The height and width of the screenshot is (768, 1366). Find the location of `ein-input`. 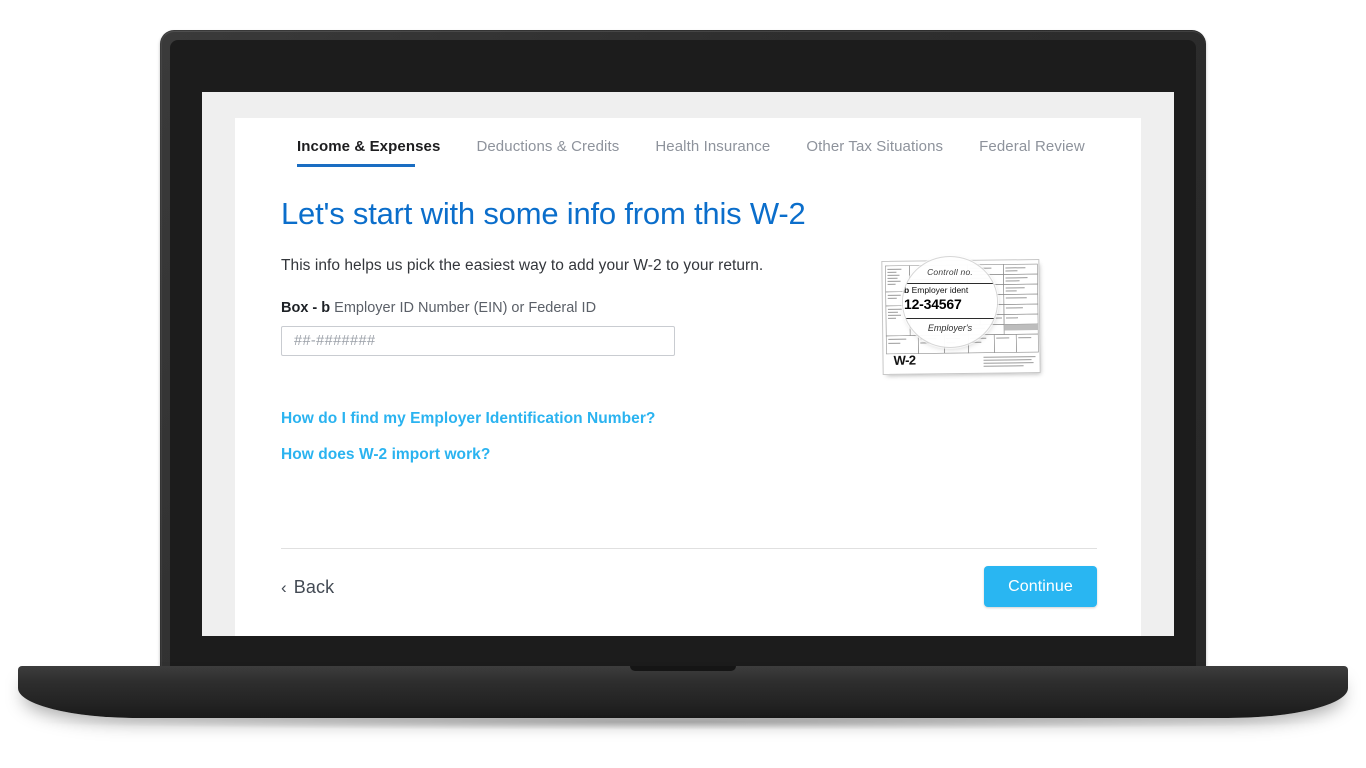

ein-input is located at coordinates (478, 340).